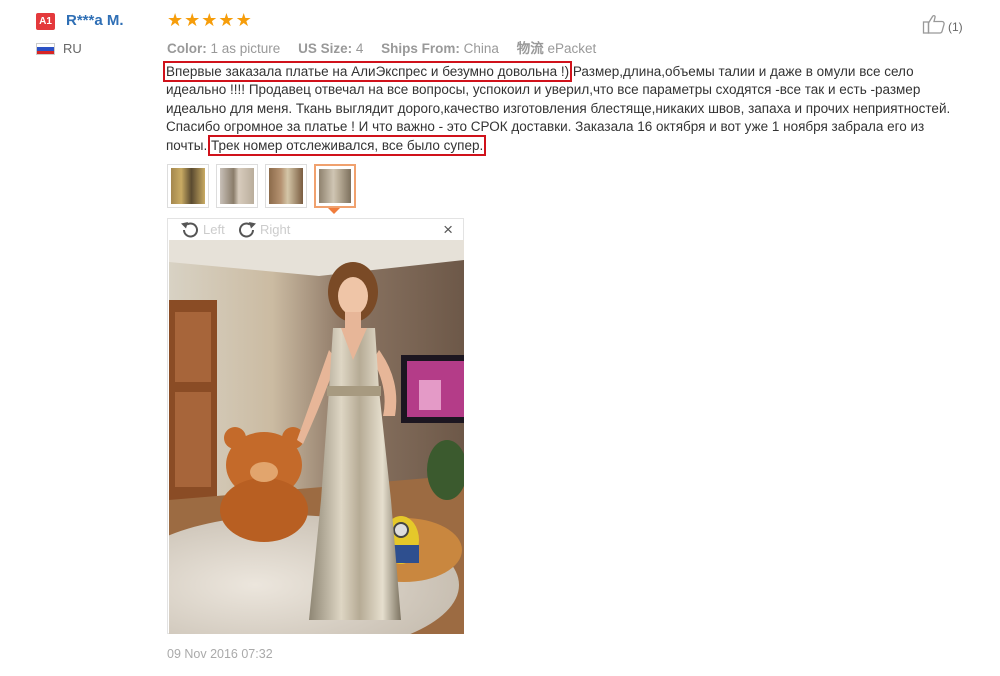  I want to click on photo-thumbnail-active, so click(335, 186).